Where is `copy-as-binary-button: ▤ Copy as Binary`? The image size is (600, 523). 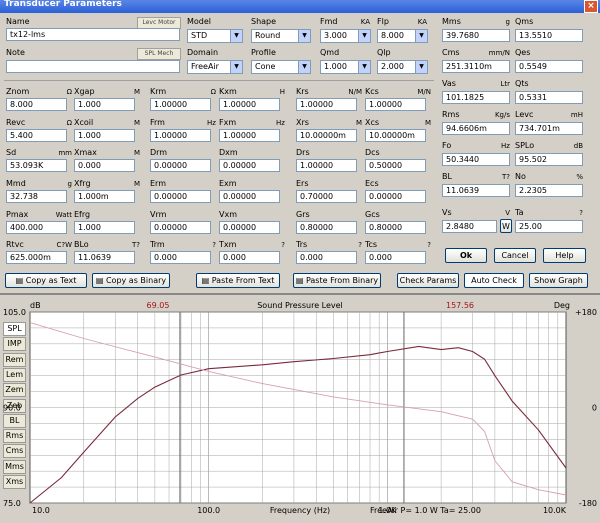 copy-as-binary-button: ▤ Copy as Binary is located at coordinates (131, 280).